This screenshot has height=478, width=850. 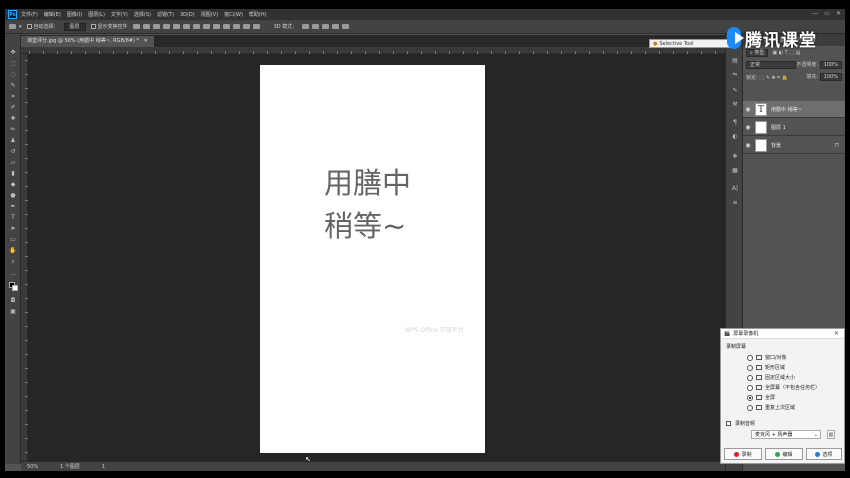 What do you see at coordinates (165, 14) in the screenshot?
I see `menu-filter: 滤镜(T)` at bounding box center [165, 14].